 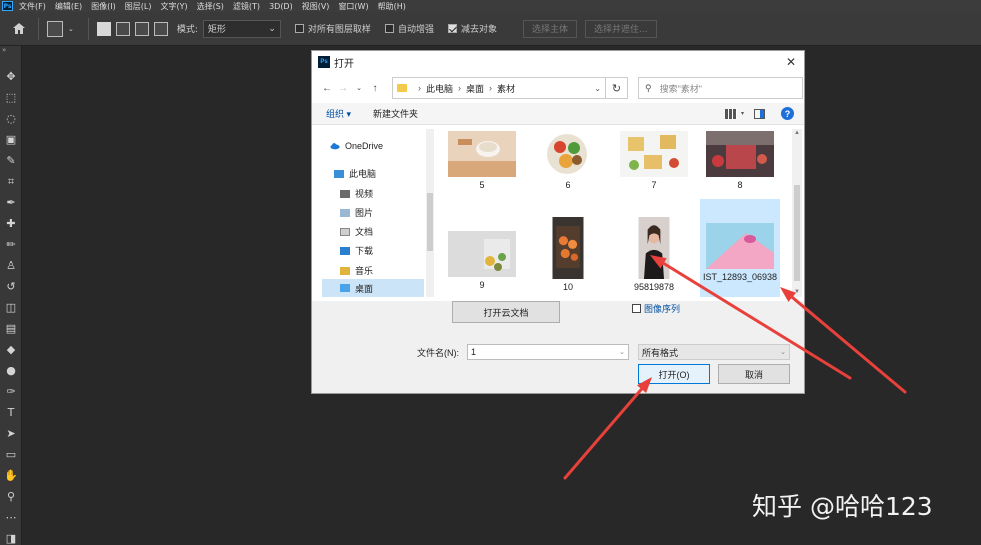 What do you see at coordinates (11, 244) in the screenshot?
I see `brush-tool-icon: ✏` at bounding box center [11, 244].